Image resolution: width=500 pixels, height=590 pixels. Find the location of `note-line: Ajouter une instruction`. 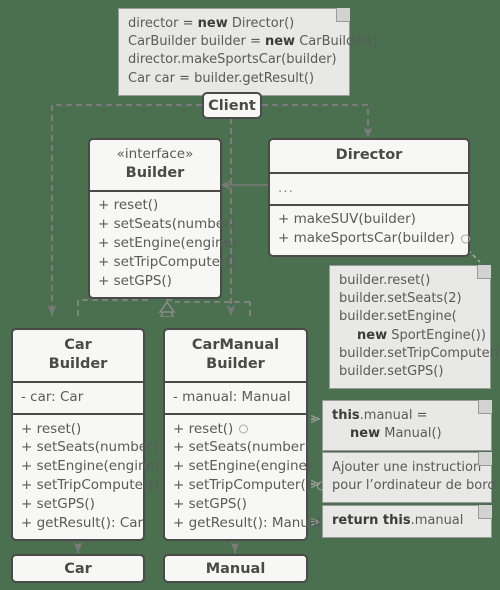

note-line: Ajouter une instruction is located at coordinates (407, 468).